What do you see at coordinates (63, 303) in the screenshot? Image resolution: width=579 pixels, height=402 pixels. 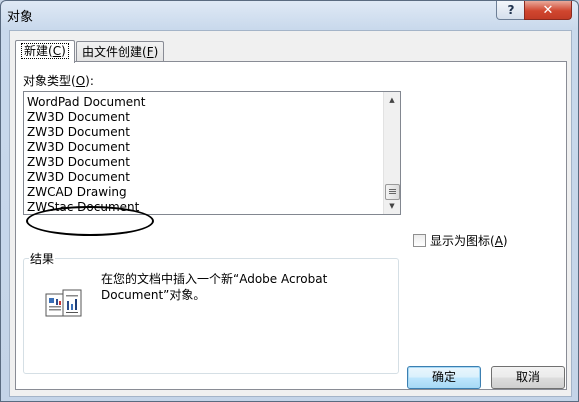 I see `object-document-icon` at bounding box center [63, 303].